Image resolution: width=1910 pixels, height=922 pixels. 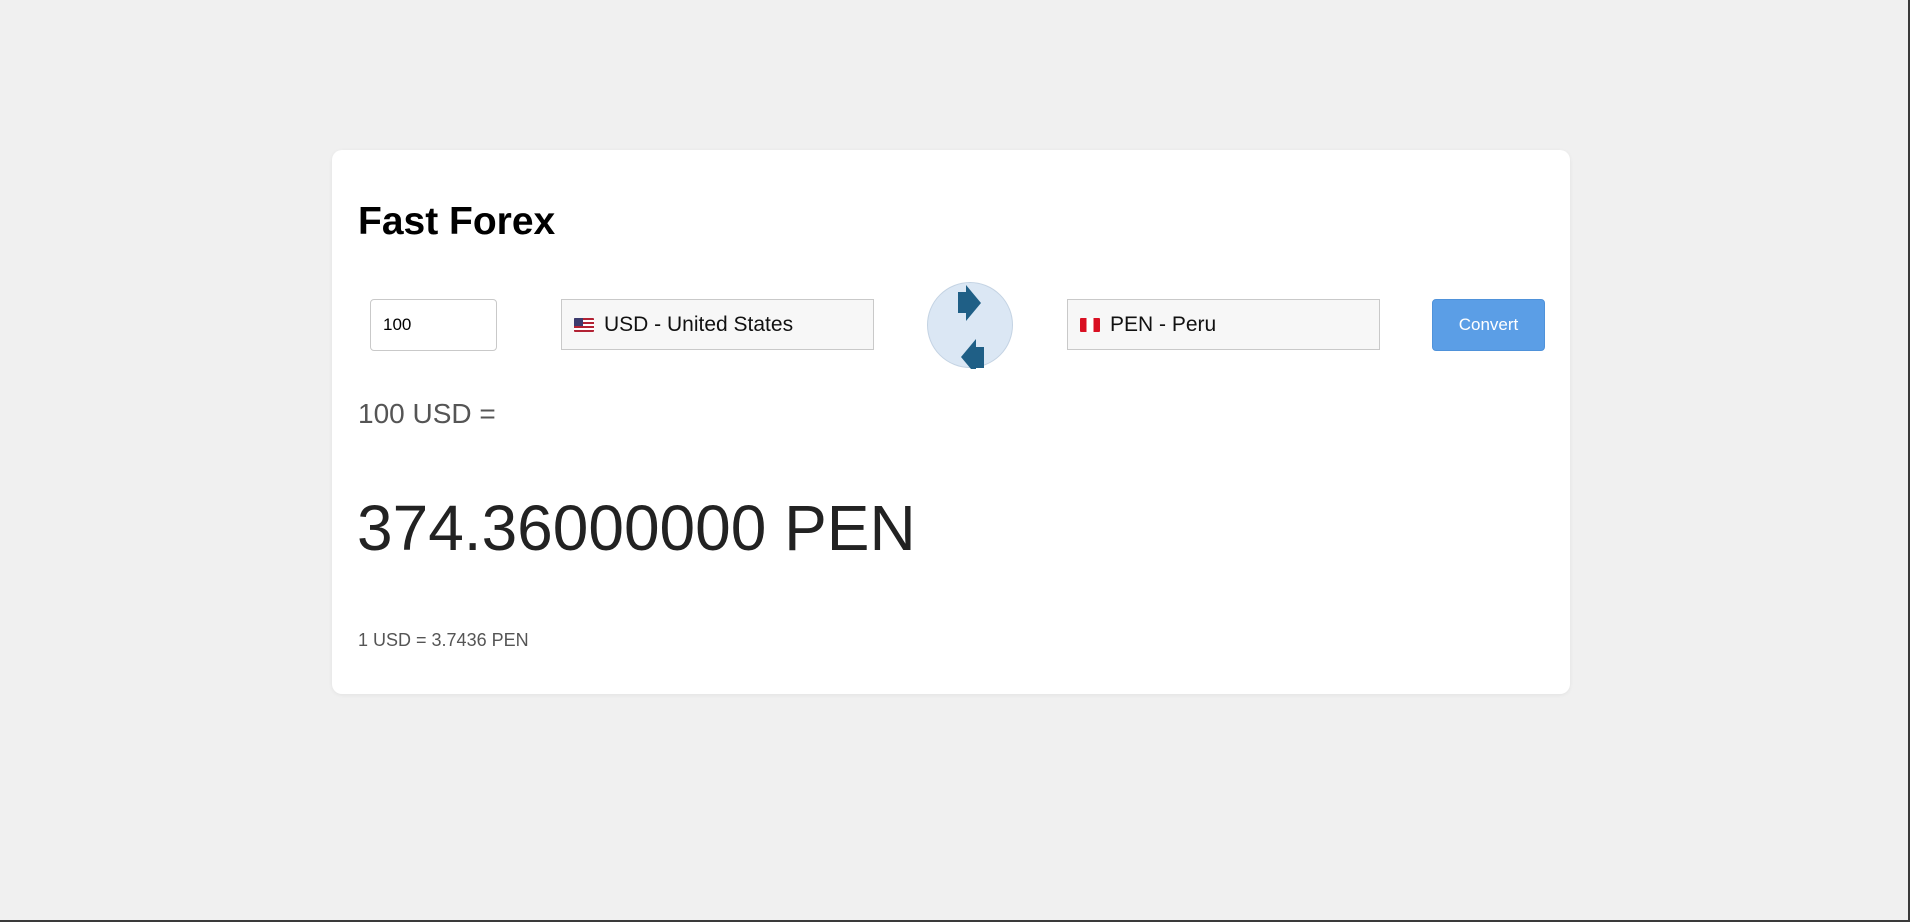 What do you see at coordinates (584, 324) in the screenshot?
I see `us-flag-icon` at bounding box center [584, 324].